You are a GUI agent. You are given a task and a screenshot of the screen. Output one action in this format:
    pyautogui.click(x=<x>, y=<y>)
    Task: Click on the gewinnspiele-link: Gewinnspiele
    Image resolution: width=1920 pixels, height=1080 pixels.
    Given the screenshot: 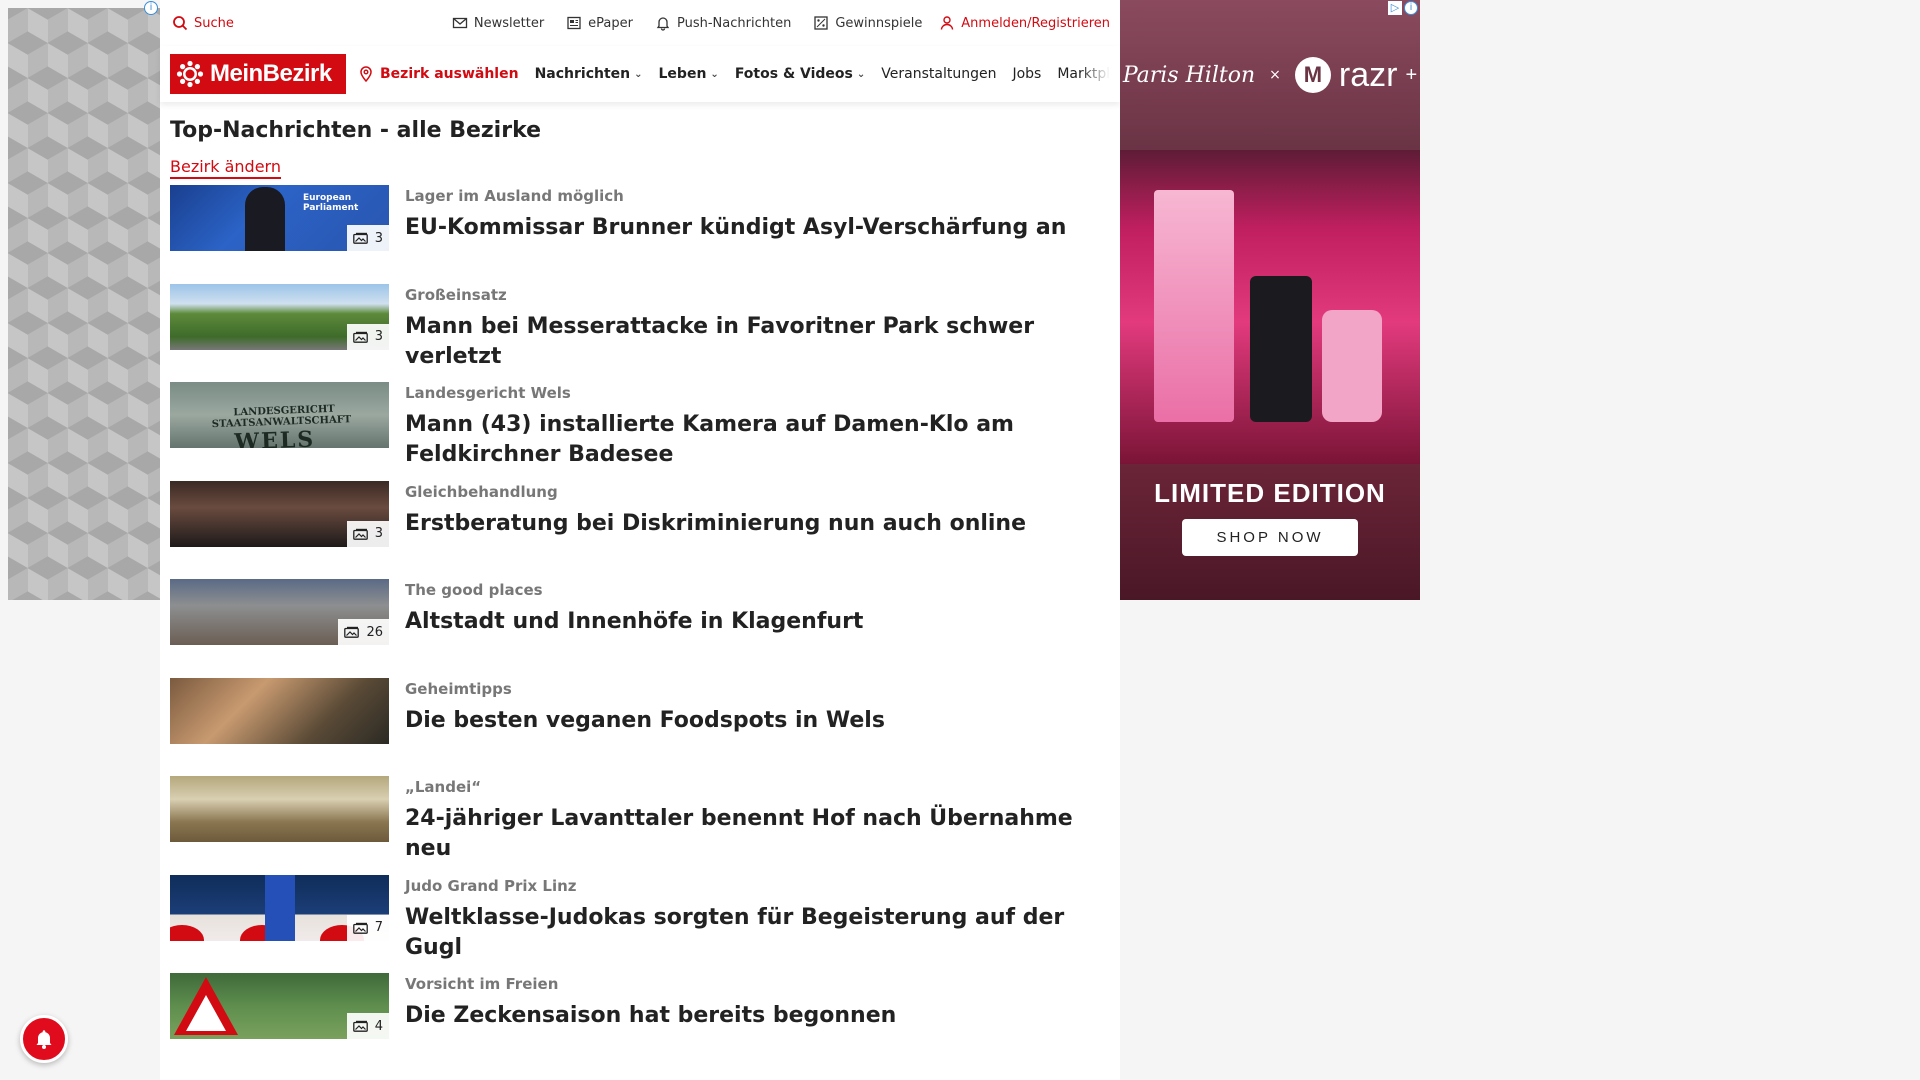 What is the action you would take?
    pyautogui.click(x=867, y=23)
    